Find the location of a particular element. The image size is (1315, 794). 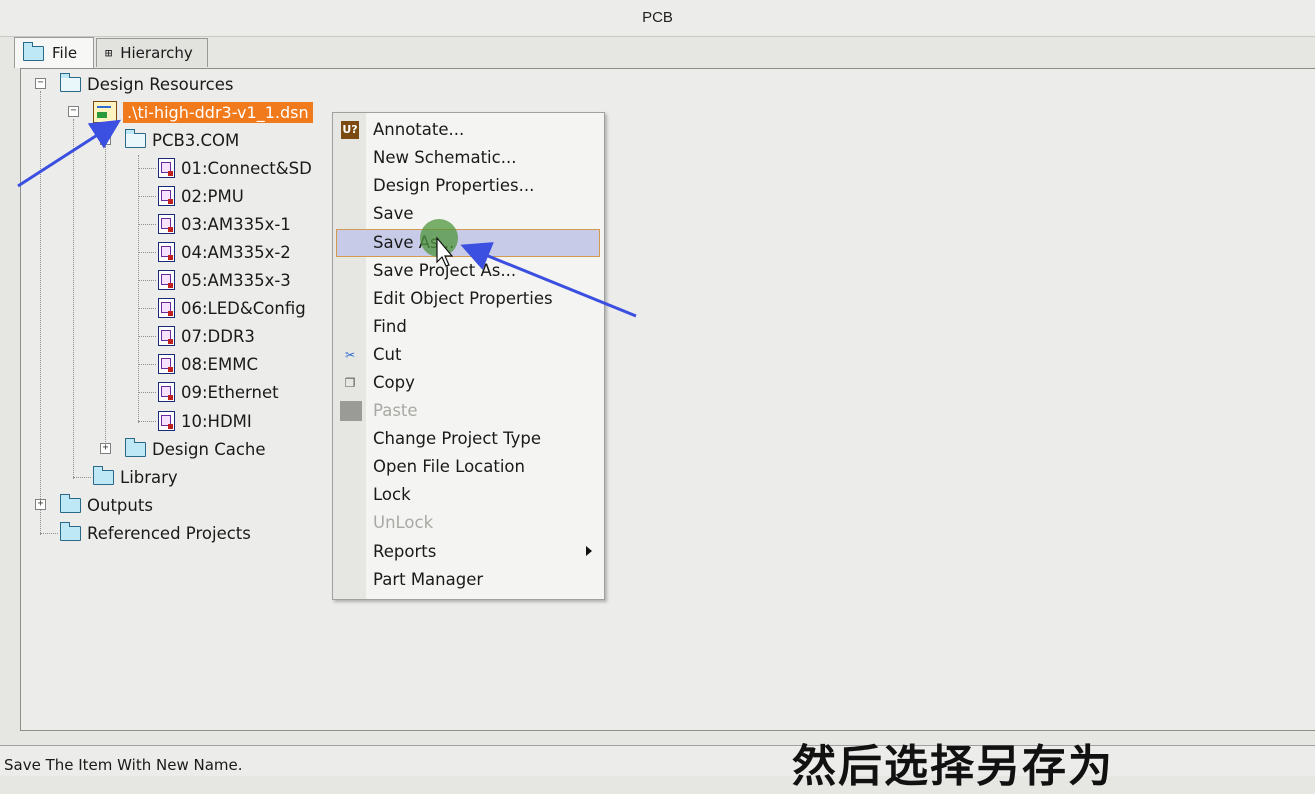

tab-hierarchy-label: Hierarchy is located at coordinates (156, 53).